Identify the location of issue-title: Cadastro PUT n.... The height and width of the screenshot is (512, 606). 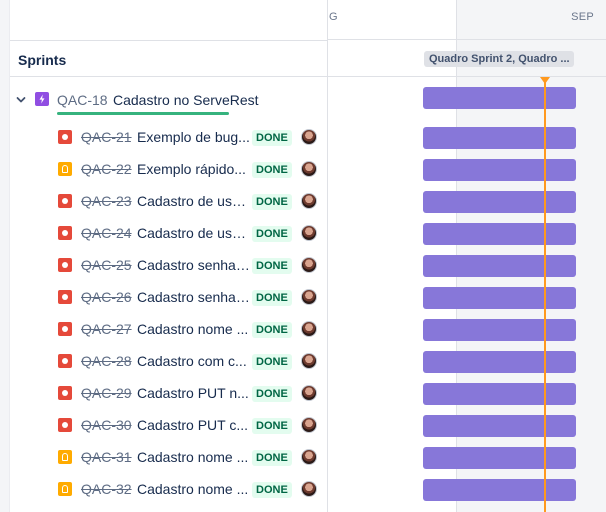
(194, 393).